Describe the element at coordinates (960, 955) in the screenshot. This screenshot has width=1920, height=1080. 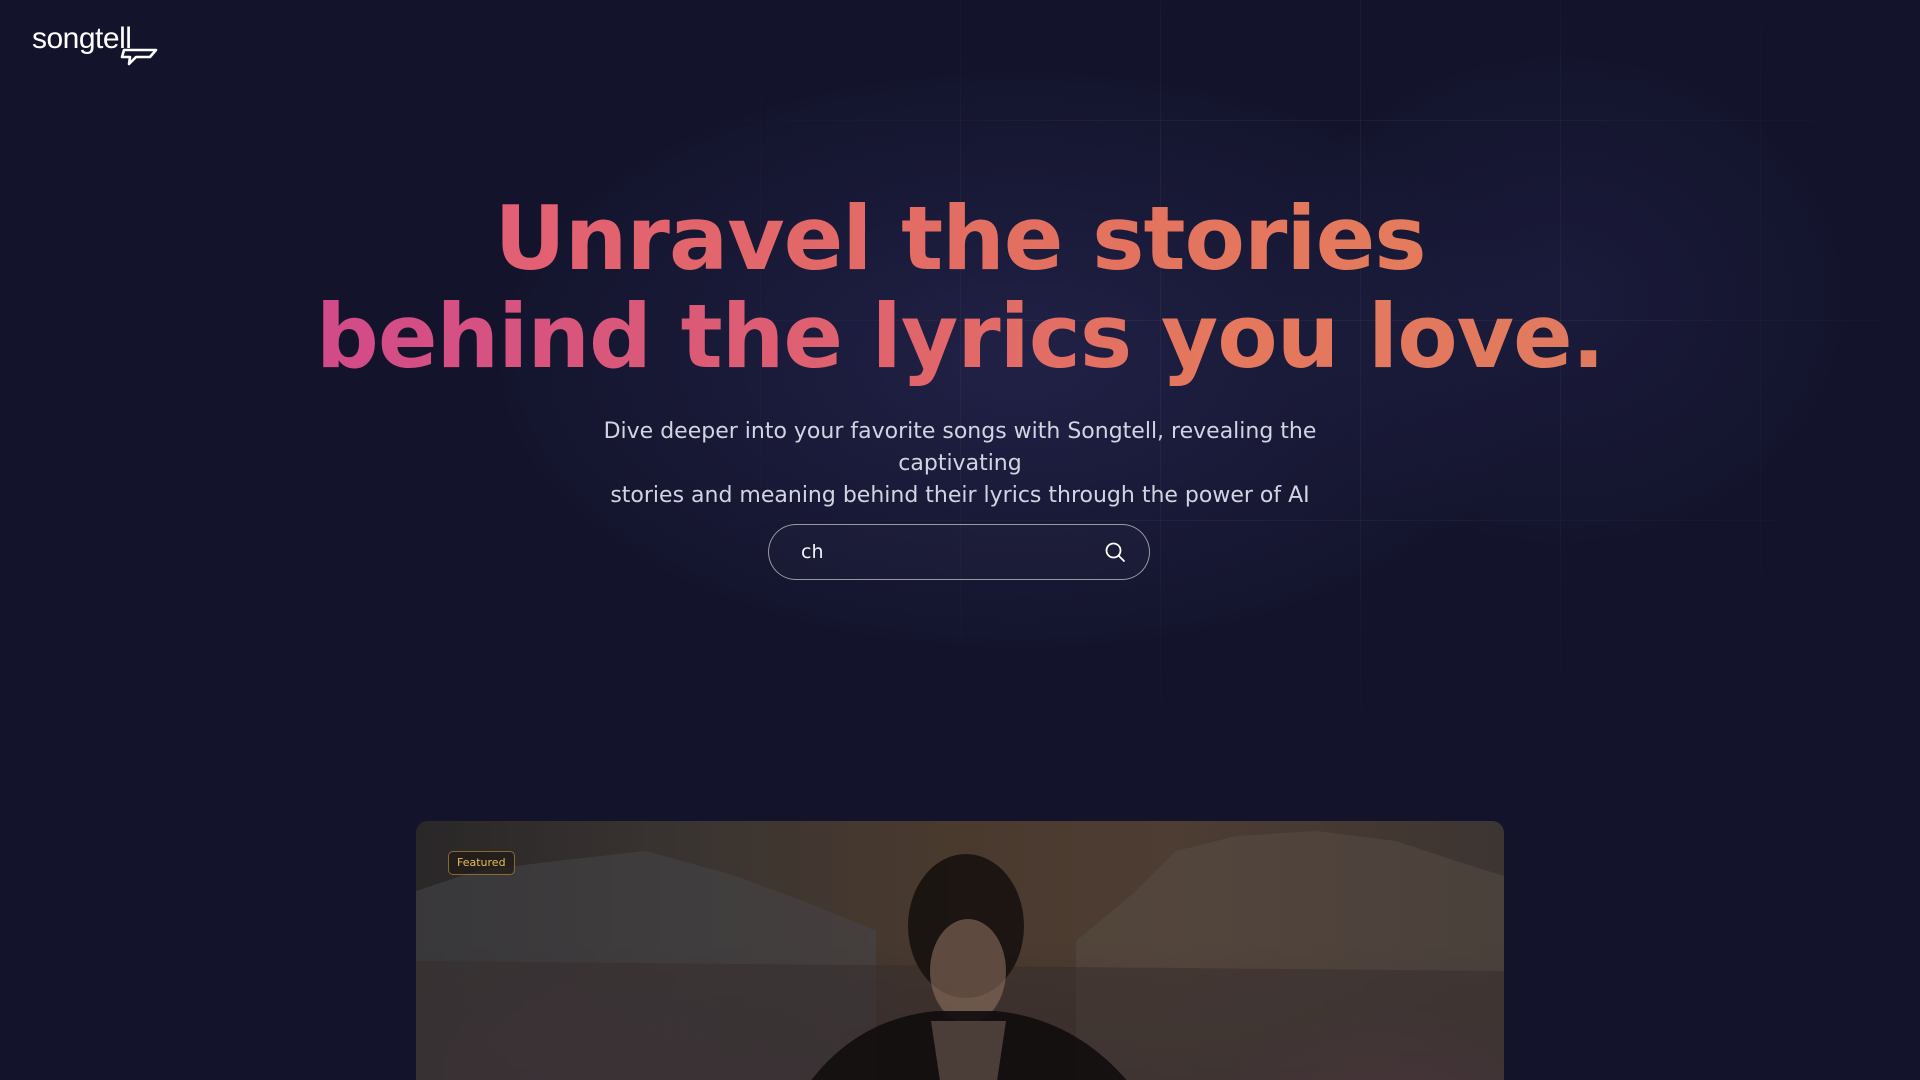
I see `featured-song-artwork` at that location.